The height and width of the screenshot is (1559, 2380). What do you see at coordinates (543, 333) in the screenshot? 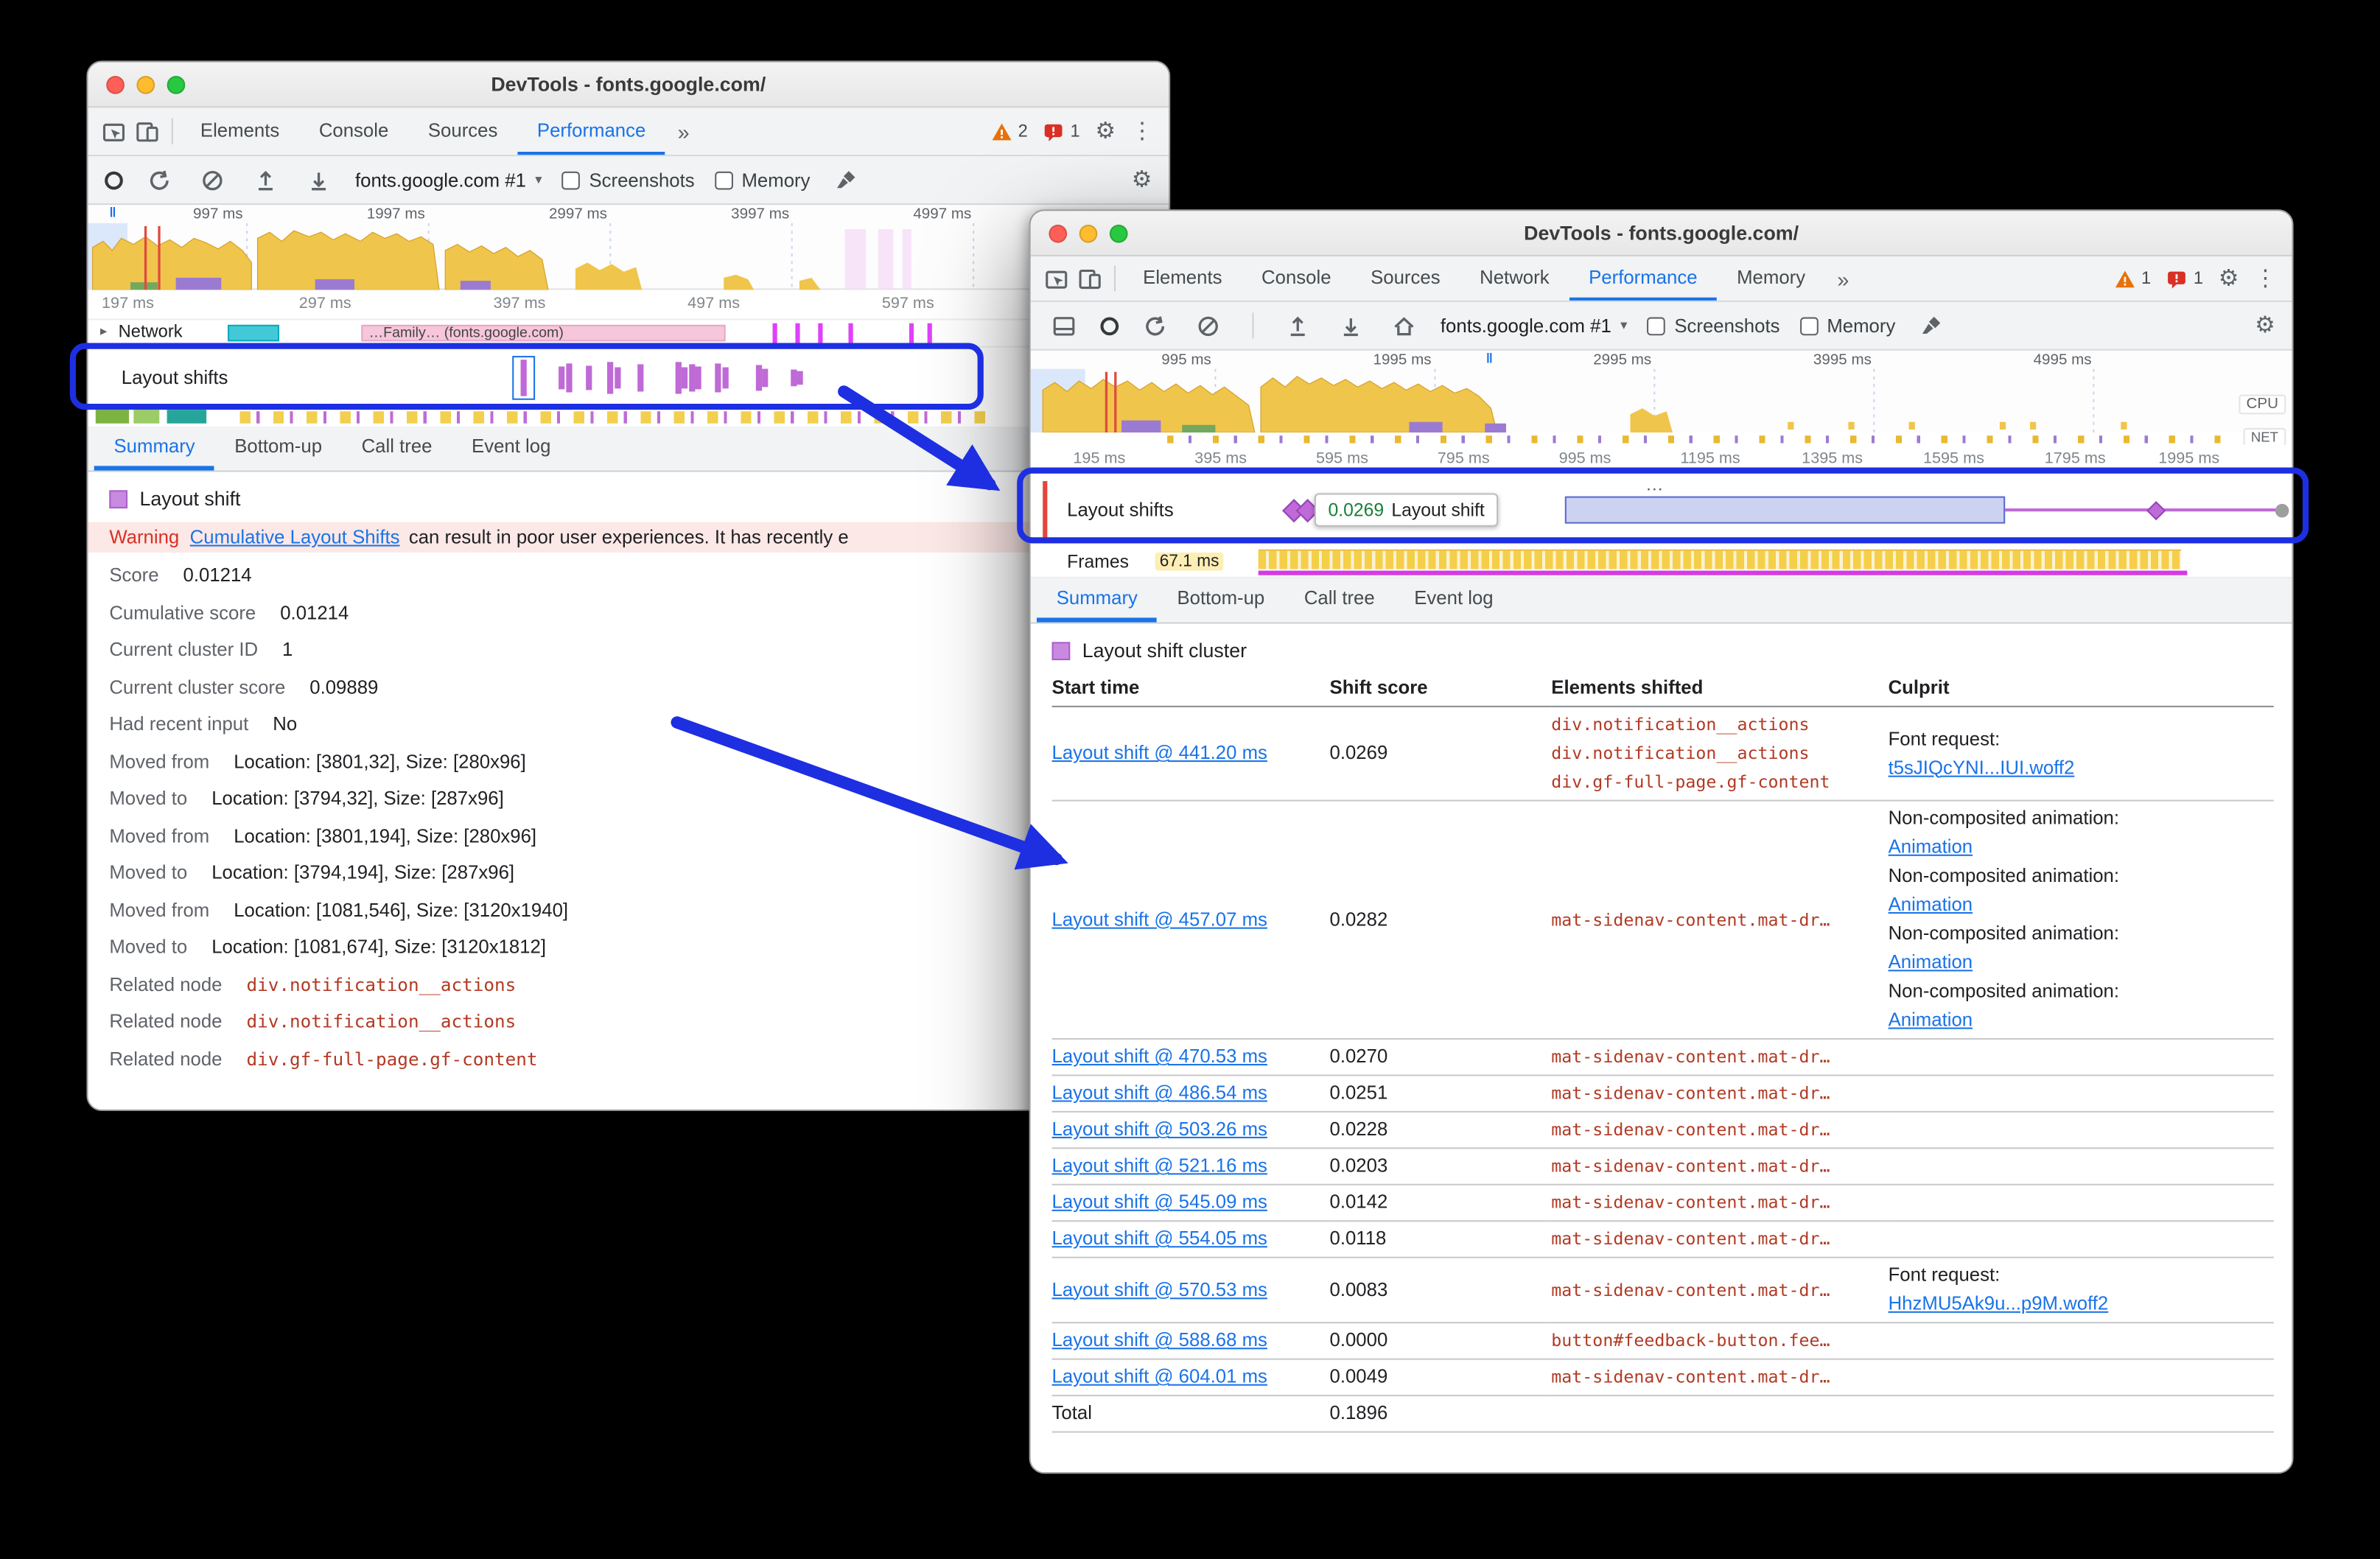
I see `network-request-bar: …Family… (fonts.google.com)` at bounding box center [543, 333].